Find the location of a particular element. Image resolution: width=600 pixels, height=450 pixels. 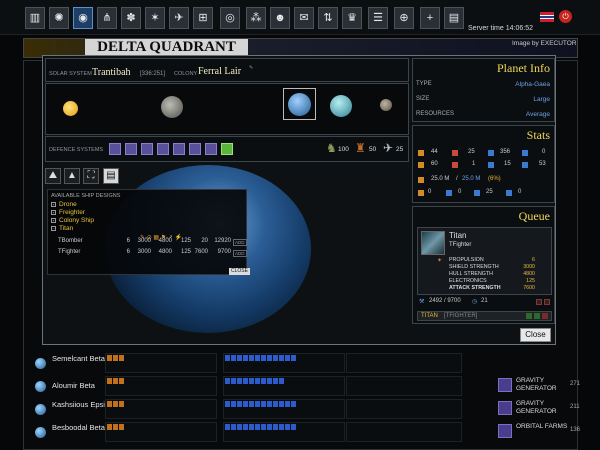

design-tree-item: + Drone is located at coordinates (64, 205).